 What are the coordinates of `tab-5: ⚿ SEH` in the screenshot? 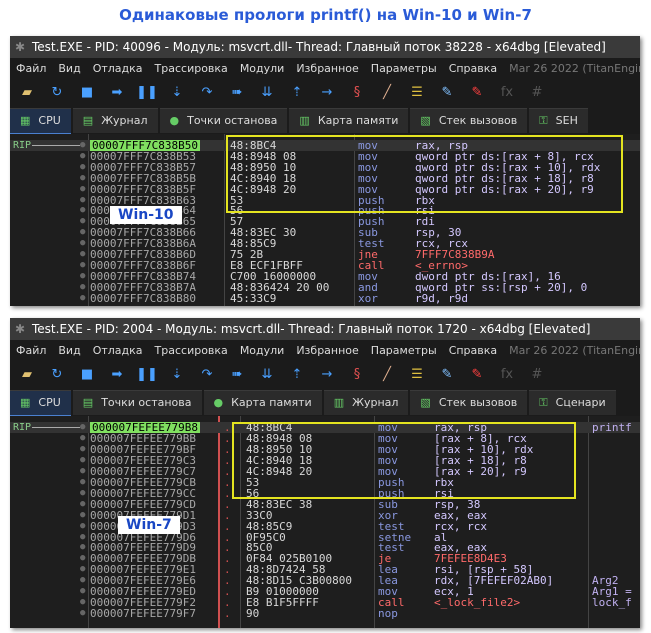 It's located at (558, 120).